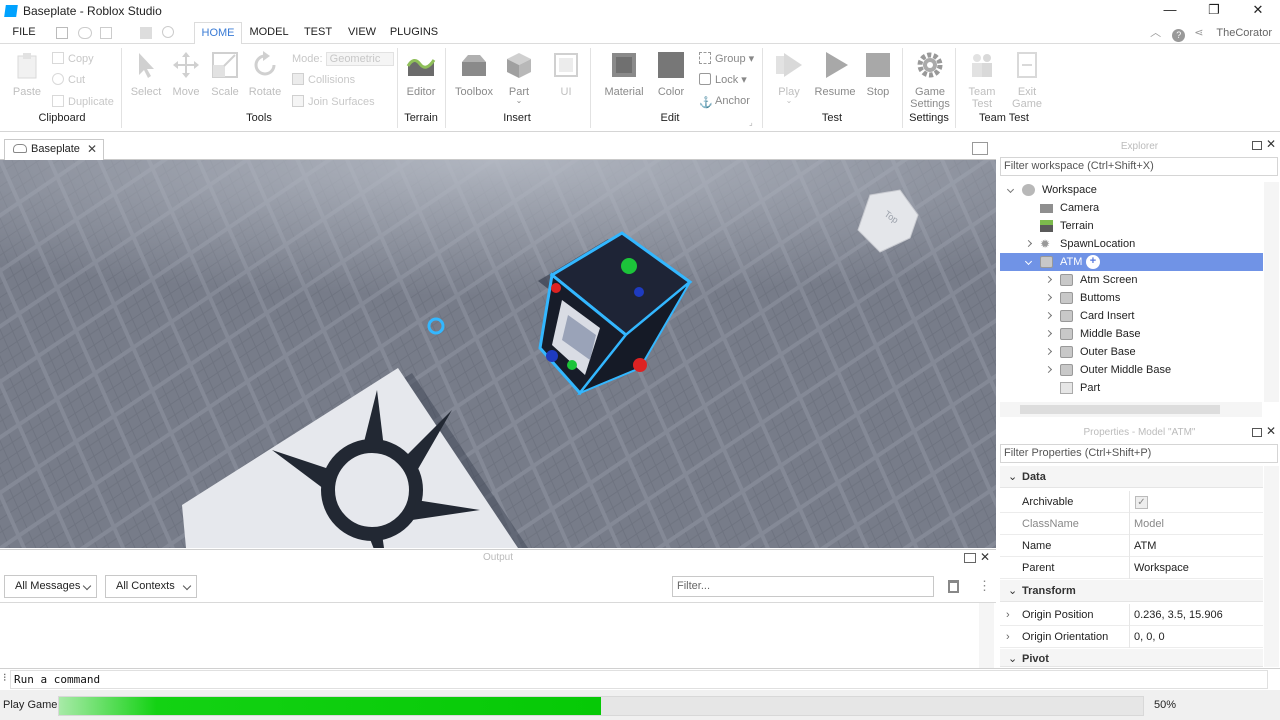  I want to click on output-scrollbar, so click(986, 635).